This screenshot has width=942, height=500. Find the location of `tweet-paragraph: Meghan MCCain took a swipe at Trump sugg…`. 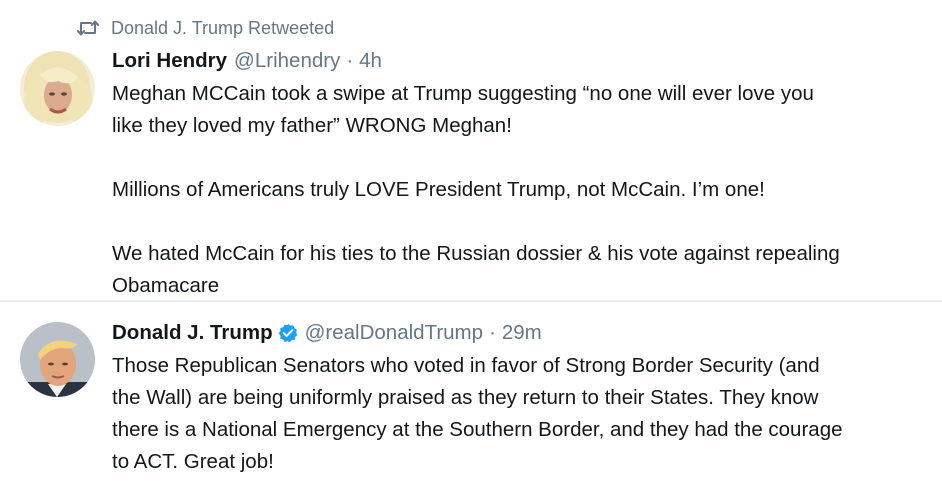

tweet-paragraph: Meghan MCCain took a swipe at Trump sugg… is located at coordinates (521, 110).